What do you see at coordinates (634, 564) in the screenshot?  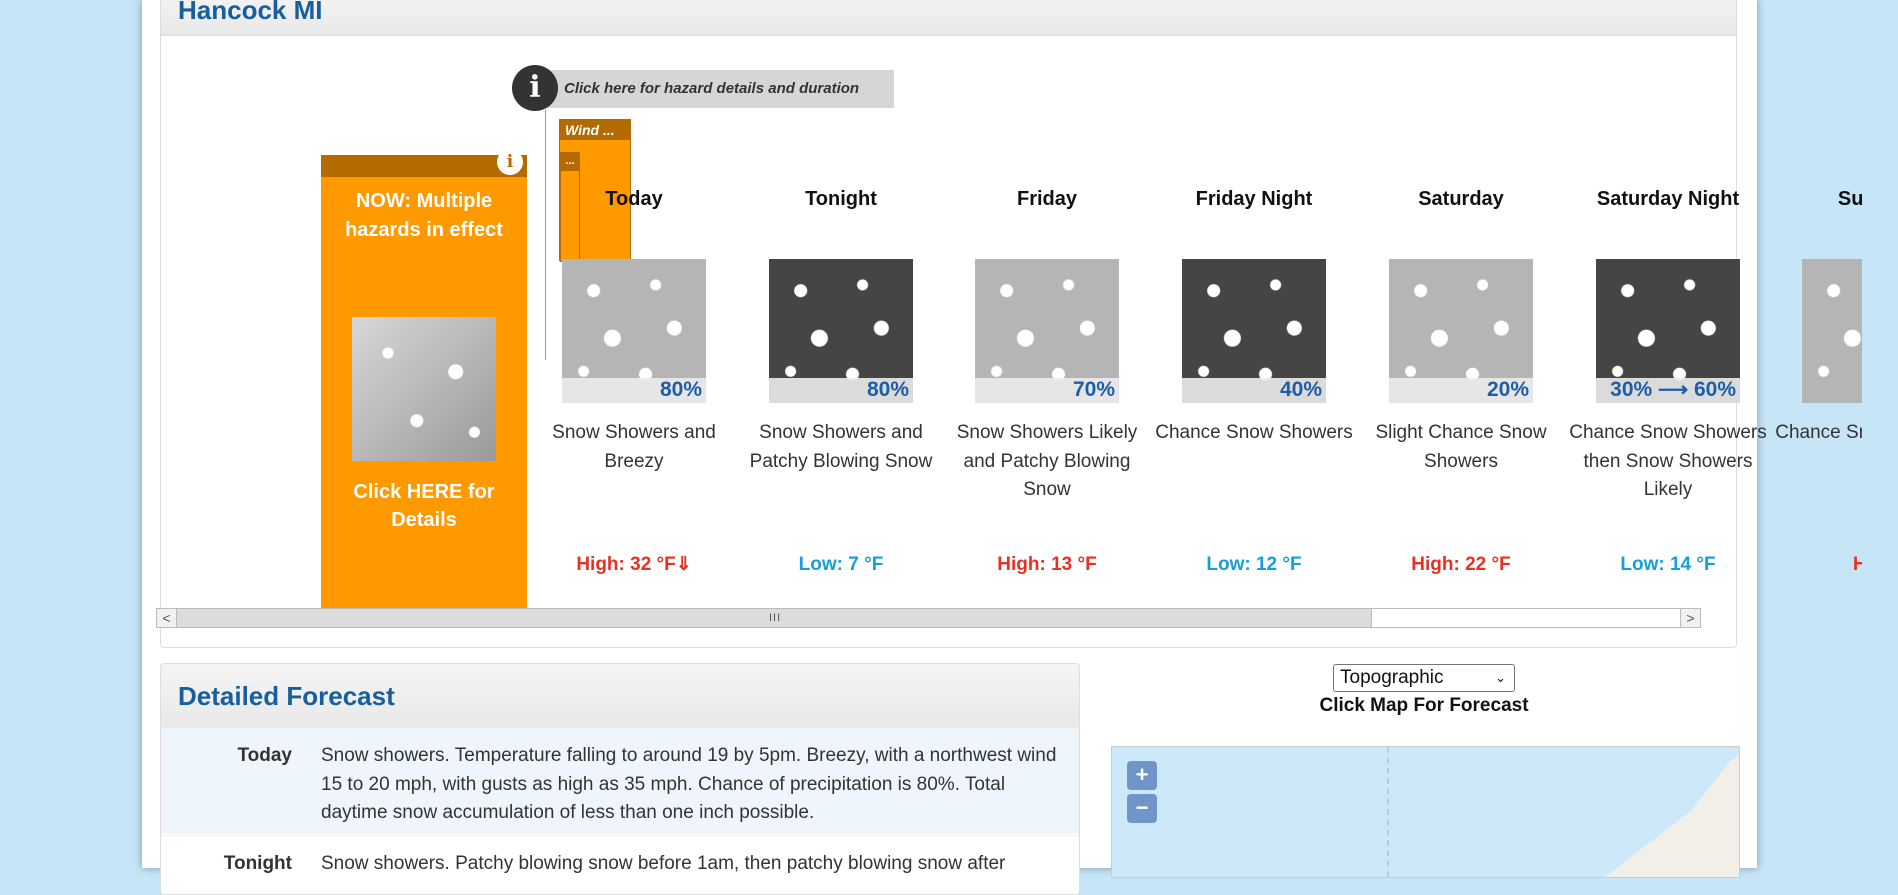 I see `temperature: High: 32 °F⇓` at bounding box center [634, 564].